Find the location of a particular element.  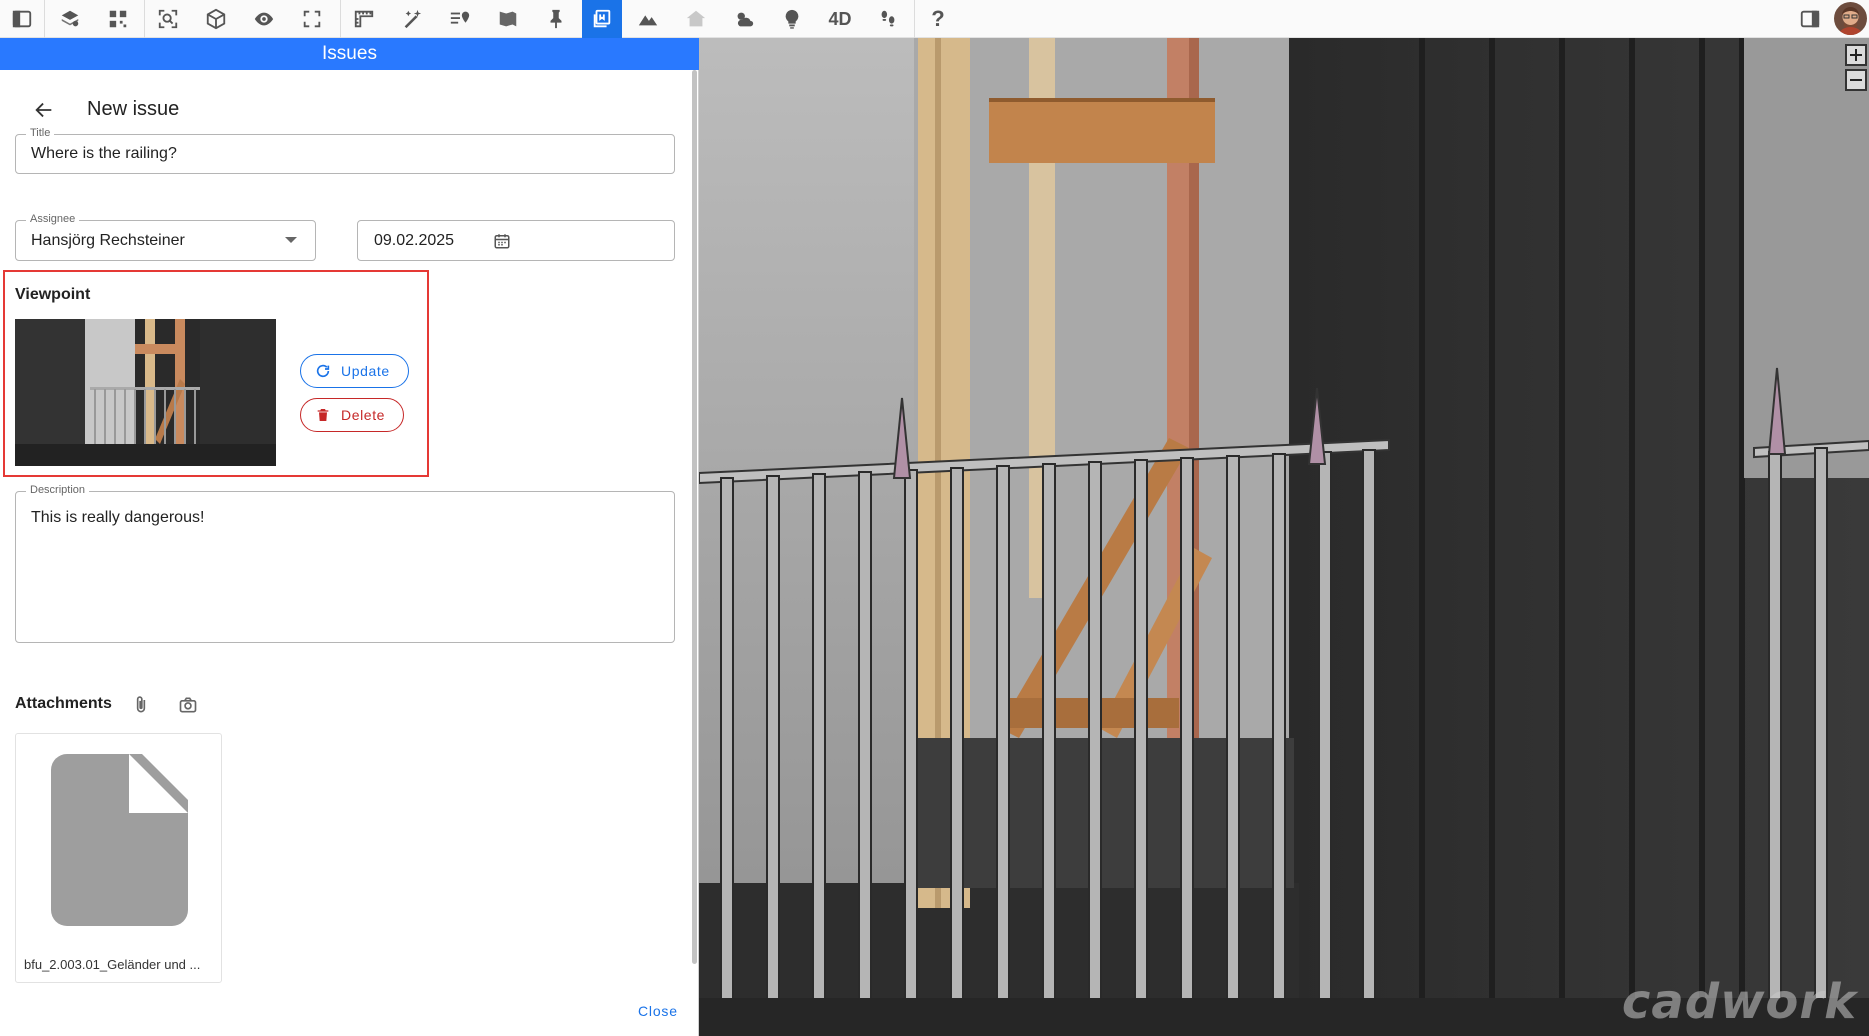

back-arrow-icon is located at coordinates (44, 110).